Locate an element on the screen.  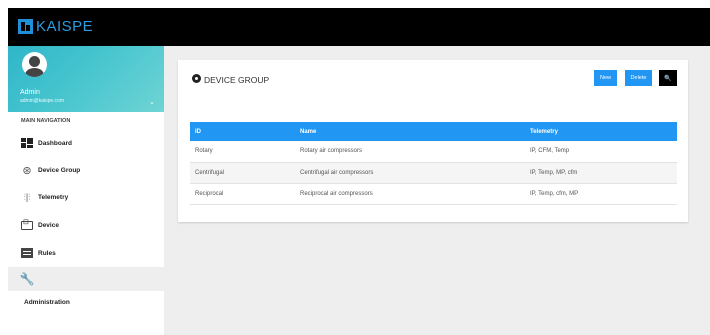
brand-name: KAISPE is located at coordinates (65, 26).